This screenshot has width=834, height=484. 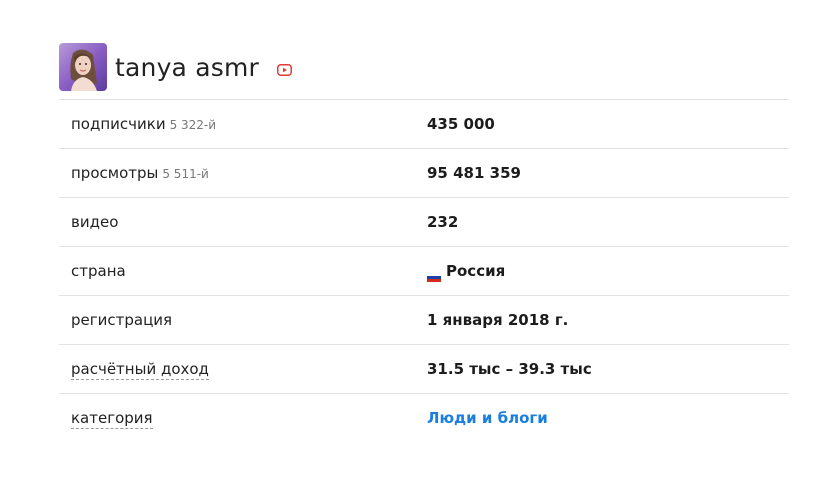 What do you see at coordinates (509, 369) in the screenshot?
I see `income-value: 31.5 тыс – 39.3 тыс` at bounding box center [509, 369].